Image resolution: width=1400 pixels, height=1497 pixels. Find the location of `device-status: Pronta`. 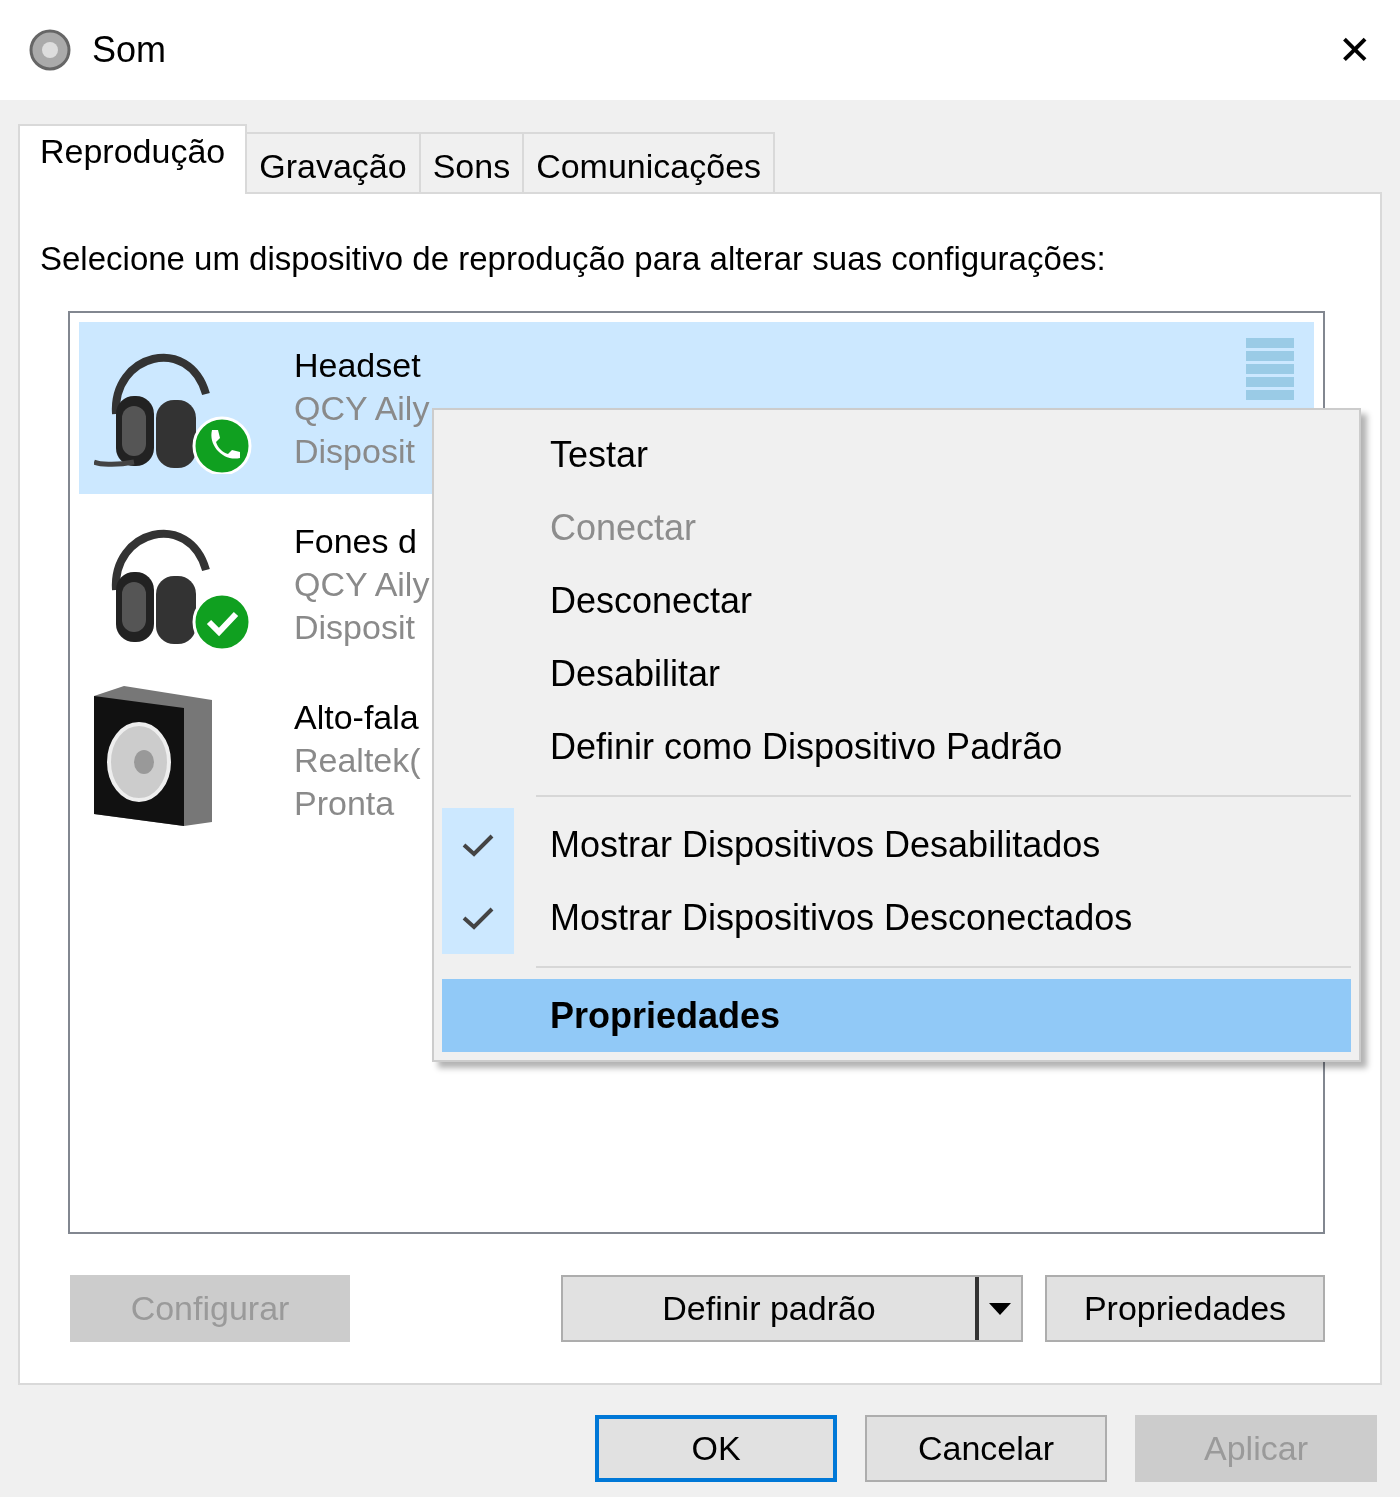

device-status: Pronta is located at coordinates (345, 803).